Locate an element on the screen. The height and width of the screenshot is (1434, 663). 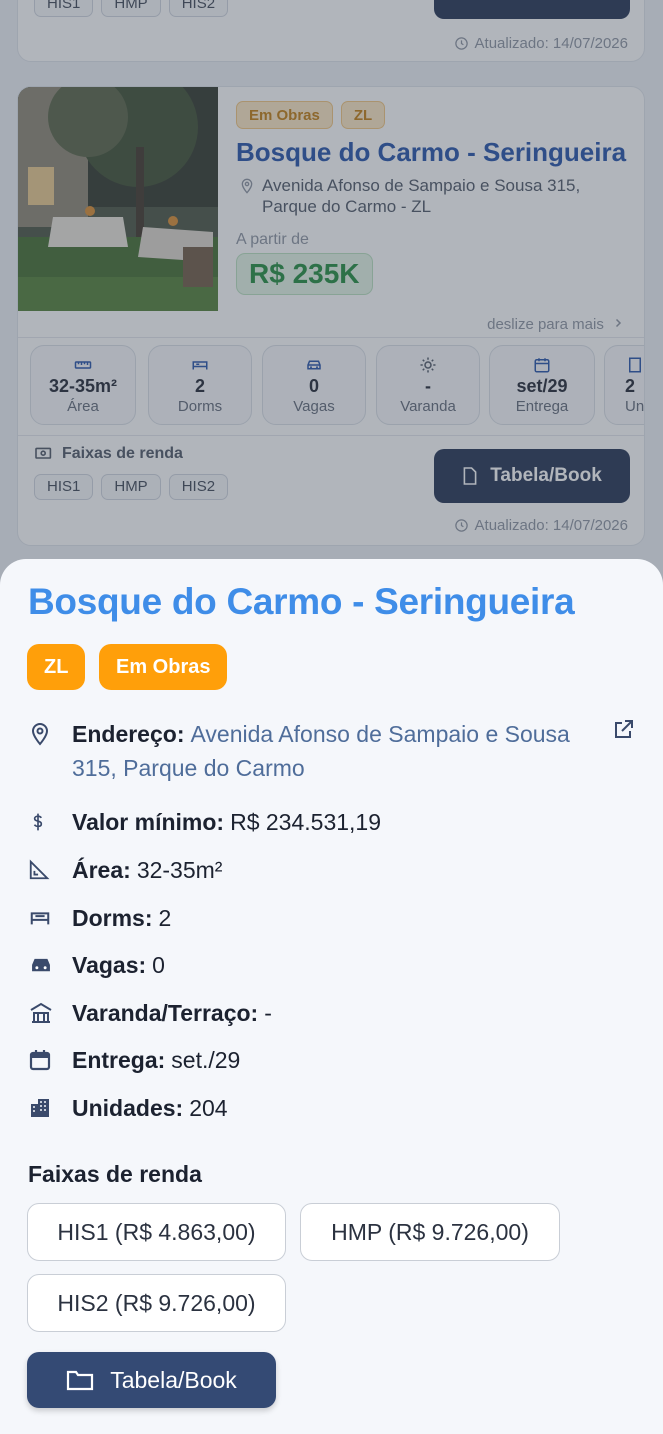
dollar-icon is located at coordinates (38, 822).